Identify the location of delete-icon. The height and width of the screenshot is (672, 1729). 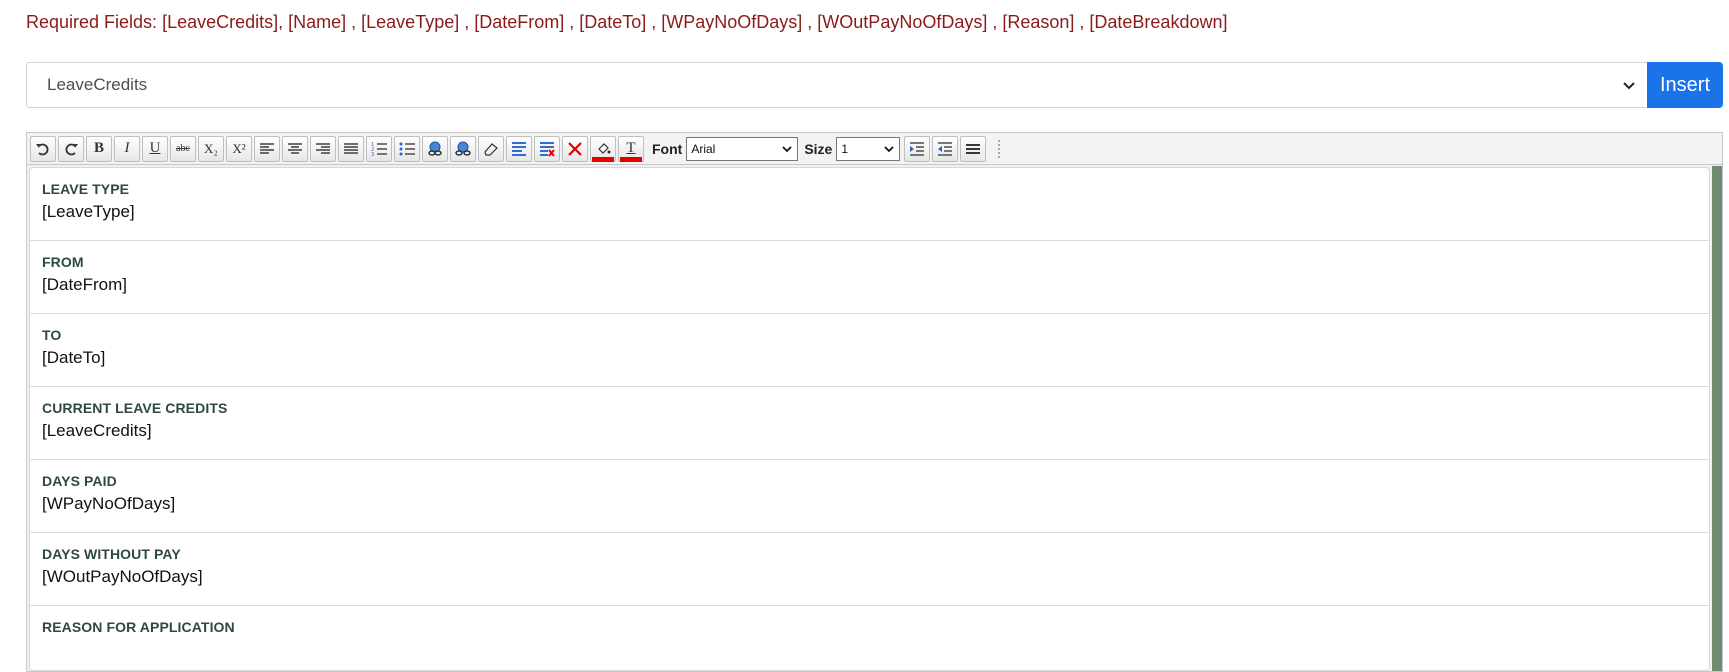
(575, 148).